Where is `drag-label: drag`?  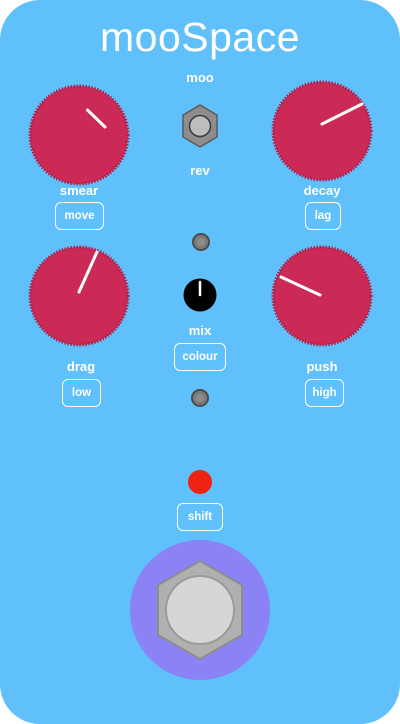 drag-label: drag is located at coordinates (81, 366).